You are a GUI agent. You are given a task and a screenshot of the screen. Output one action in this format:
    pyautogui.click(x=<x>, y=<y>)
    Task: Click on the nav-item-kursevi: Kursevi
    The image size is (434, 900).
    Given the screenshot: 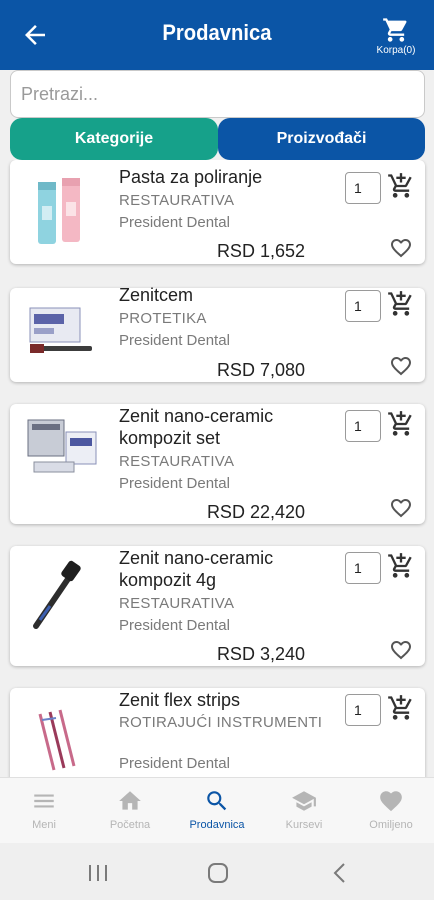 What is the action you would take?
    pyautogui.click(x=304, y=809)
    